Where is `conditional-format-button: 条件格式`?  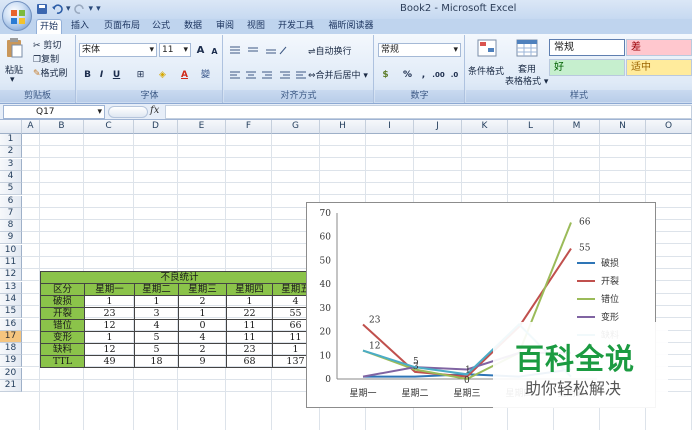
conditional-format-button: 条件格式 is located at coordinates (487, 62).